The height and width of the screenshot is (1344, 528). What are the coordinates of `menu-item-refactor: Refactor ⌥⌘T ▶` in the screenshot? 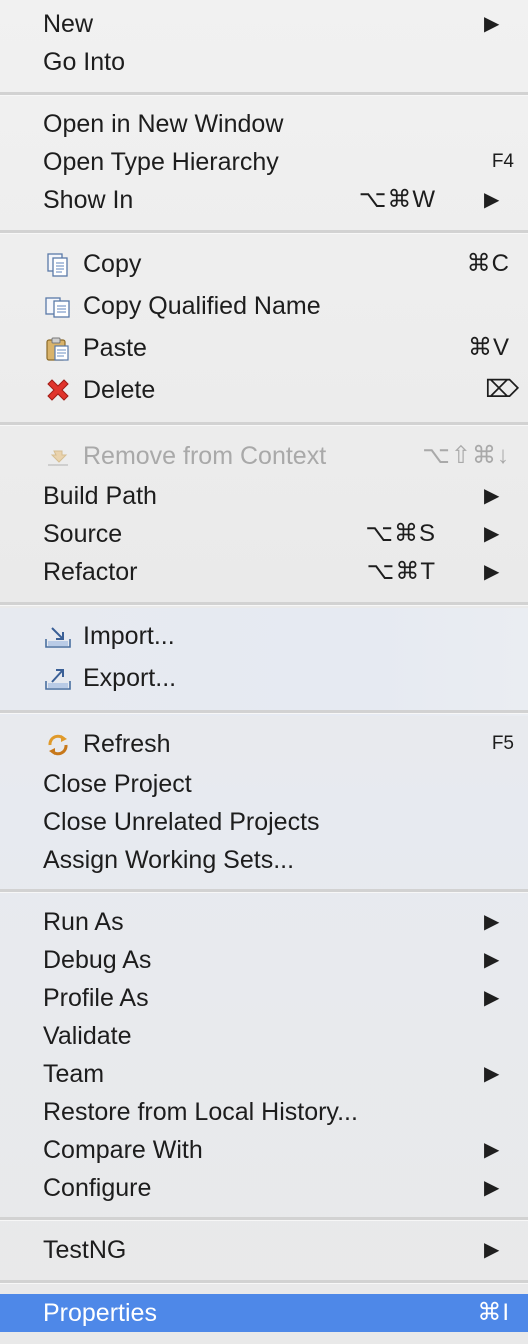 It's located at (264, 572).